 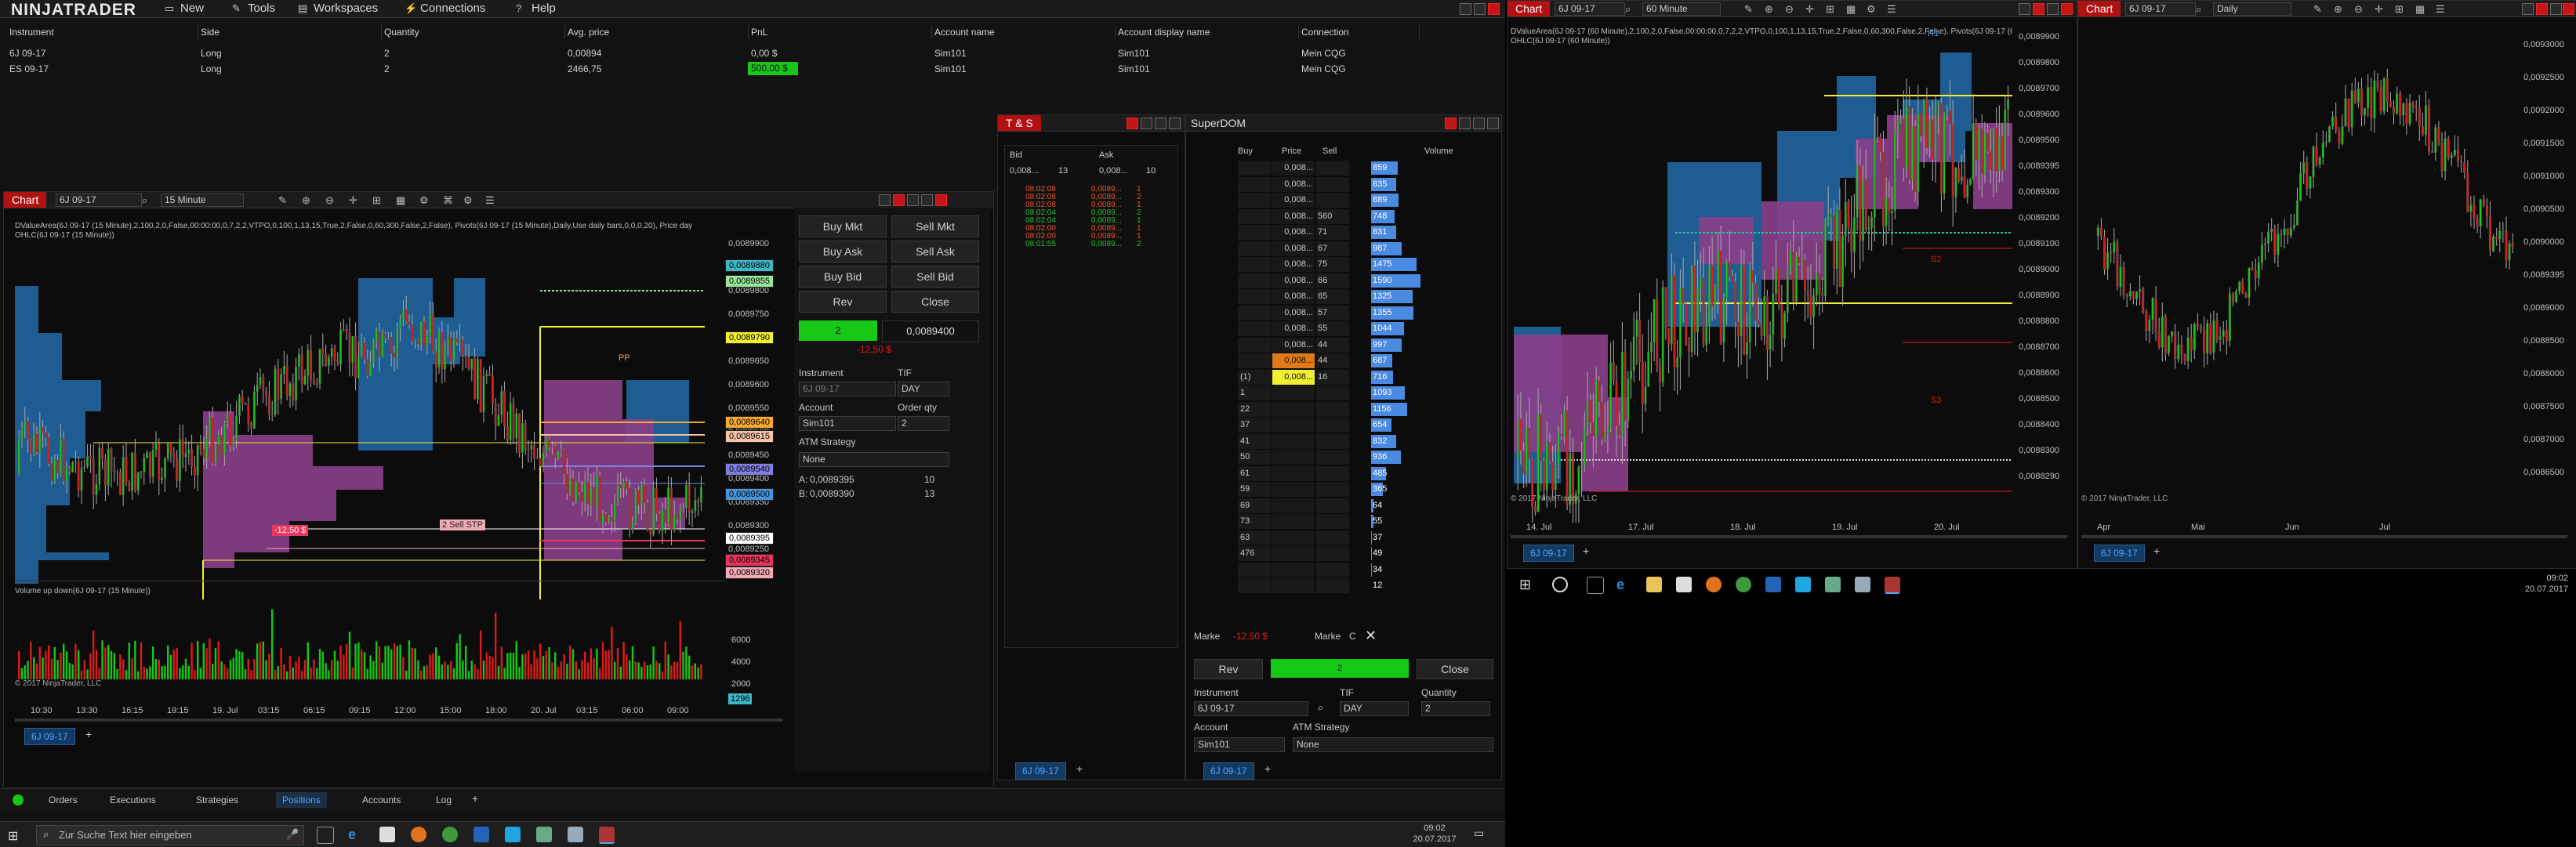 I want to click on sell-stop-order: 2 Sell STP, so click(x=462, y=525).